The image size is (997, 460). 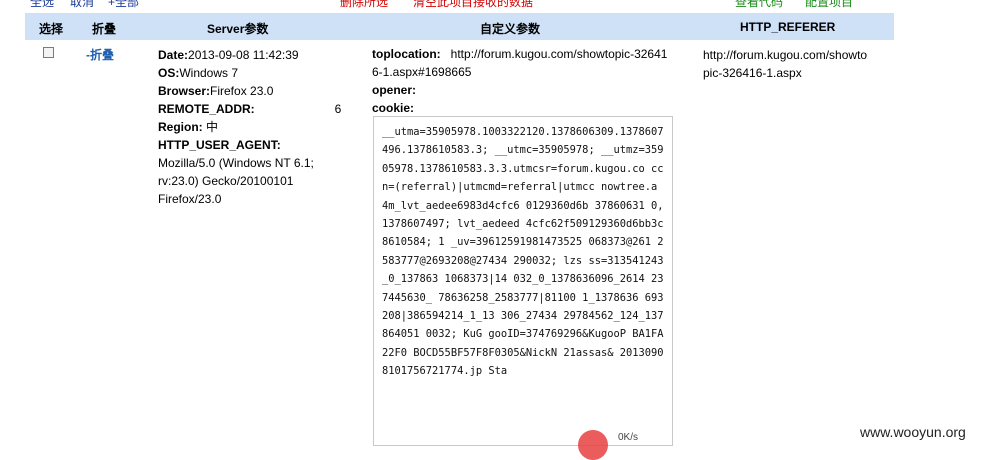 I want to click on watermark: www.wooyun.org, so click(x=913, y=432).